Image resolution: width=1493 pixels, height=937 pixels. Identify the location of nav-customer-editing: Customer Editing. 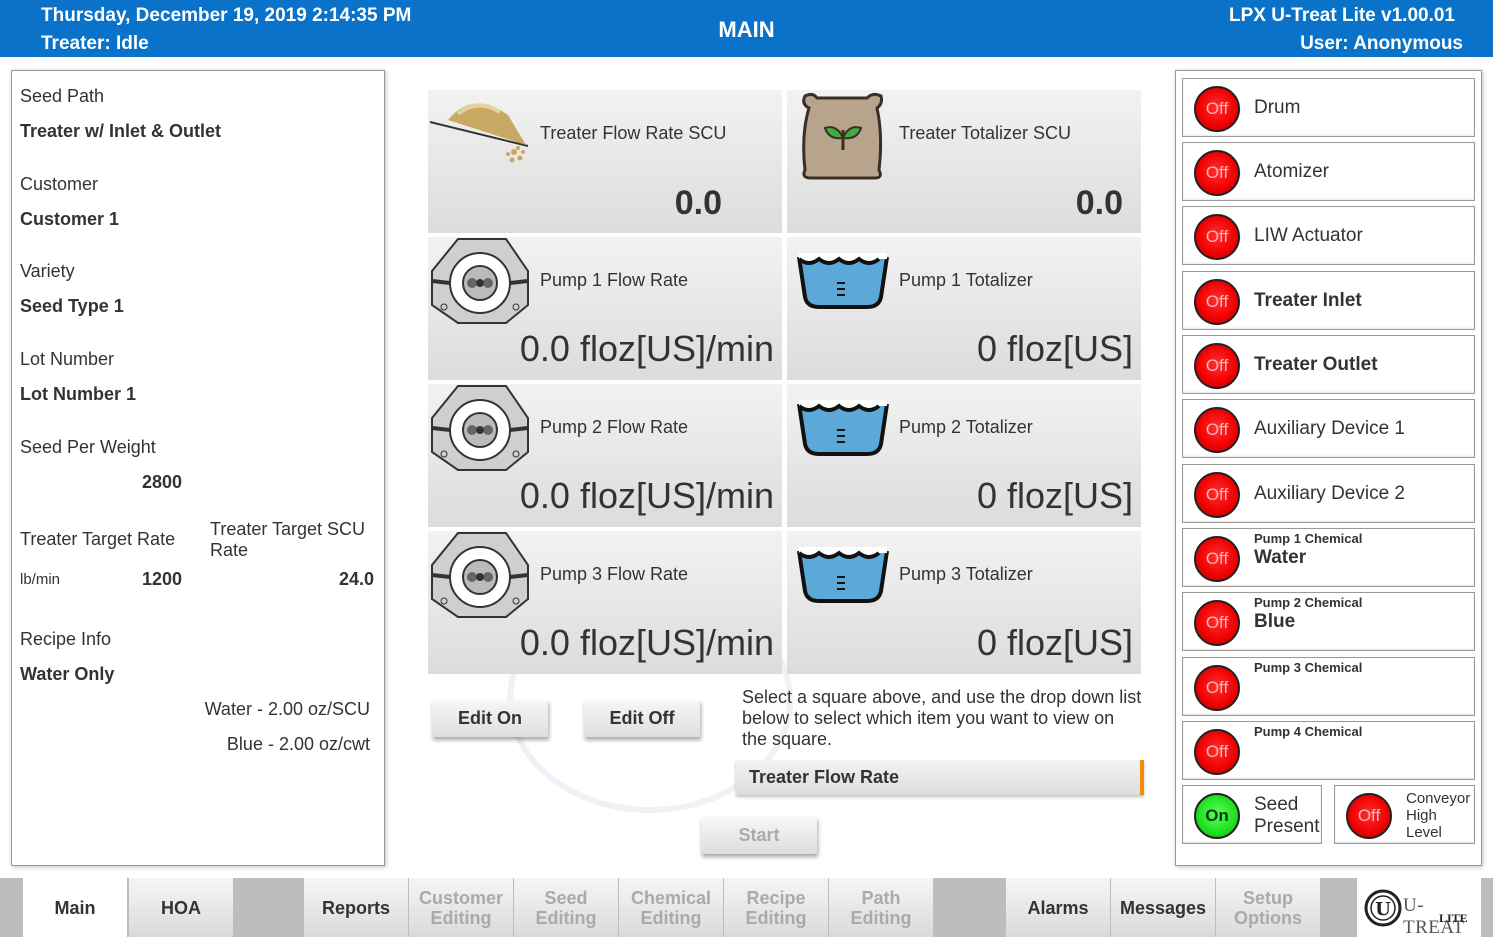
(461, 907).